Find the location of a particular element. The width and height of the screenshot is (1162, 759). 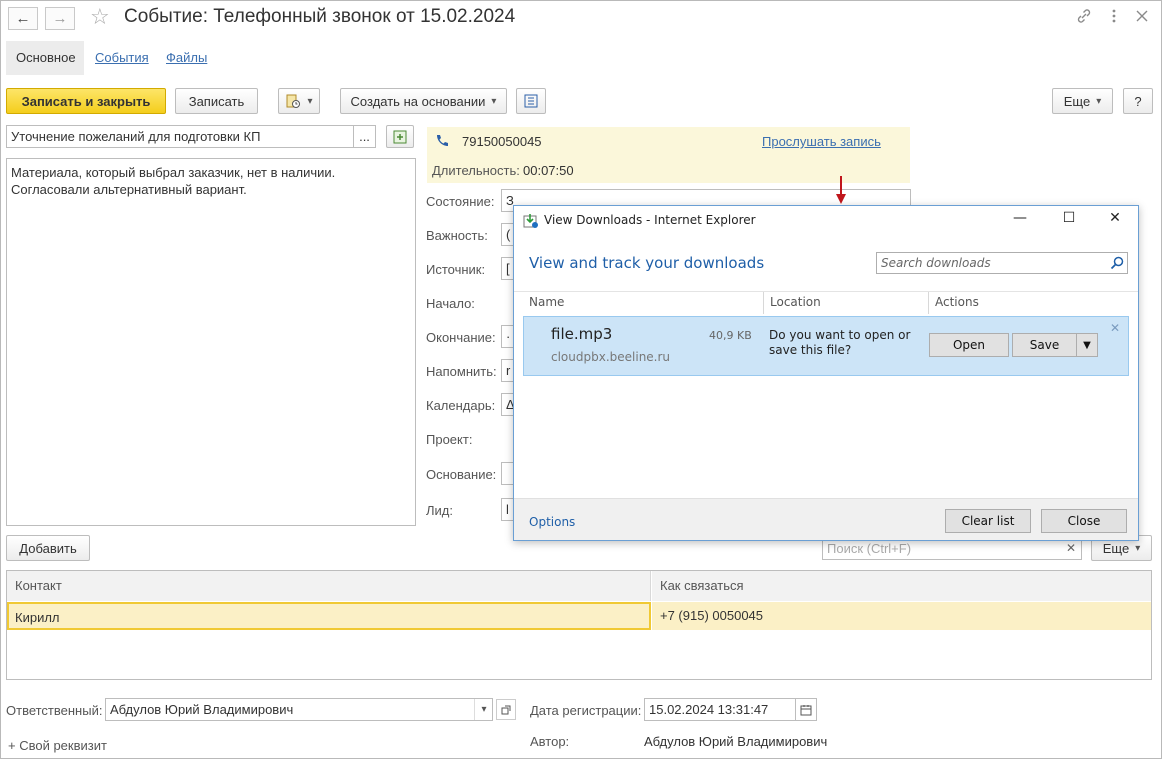

subject-add-button is located at coordinates (400, 136).